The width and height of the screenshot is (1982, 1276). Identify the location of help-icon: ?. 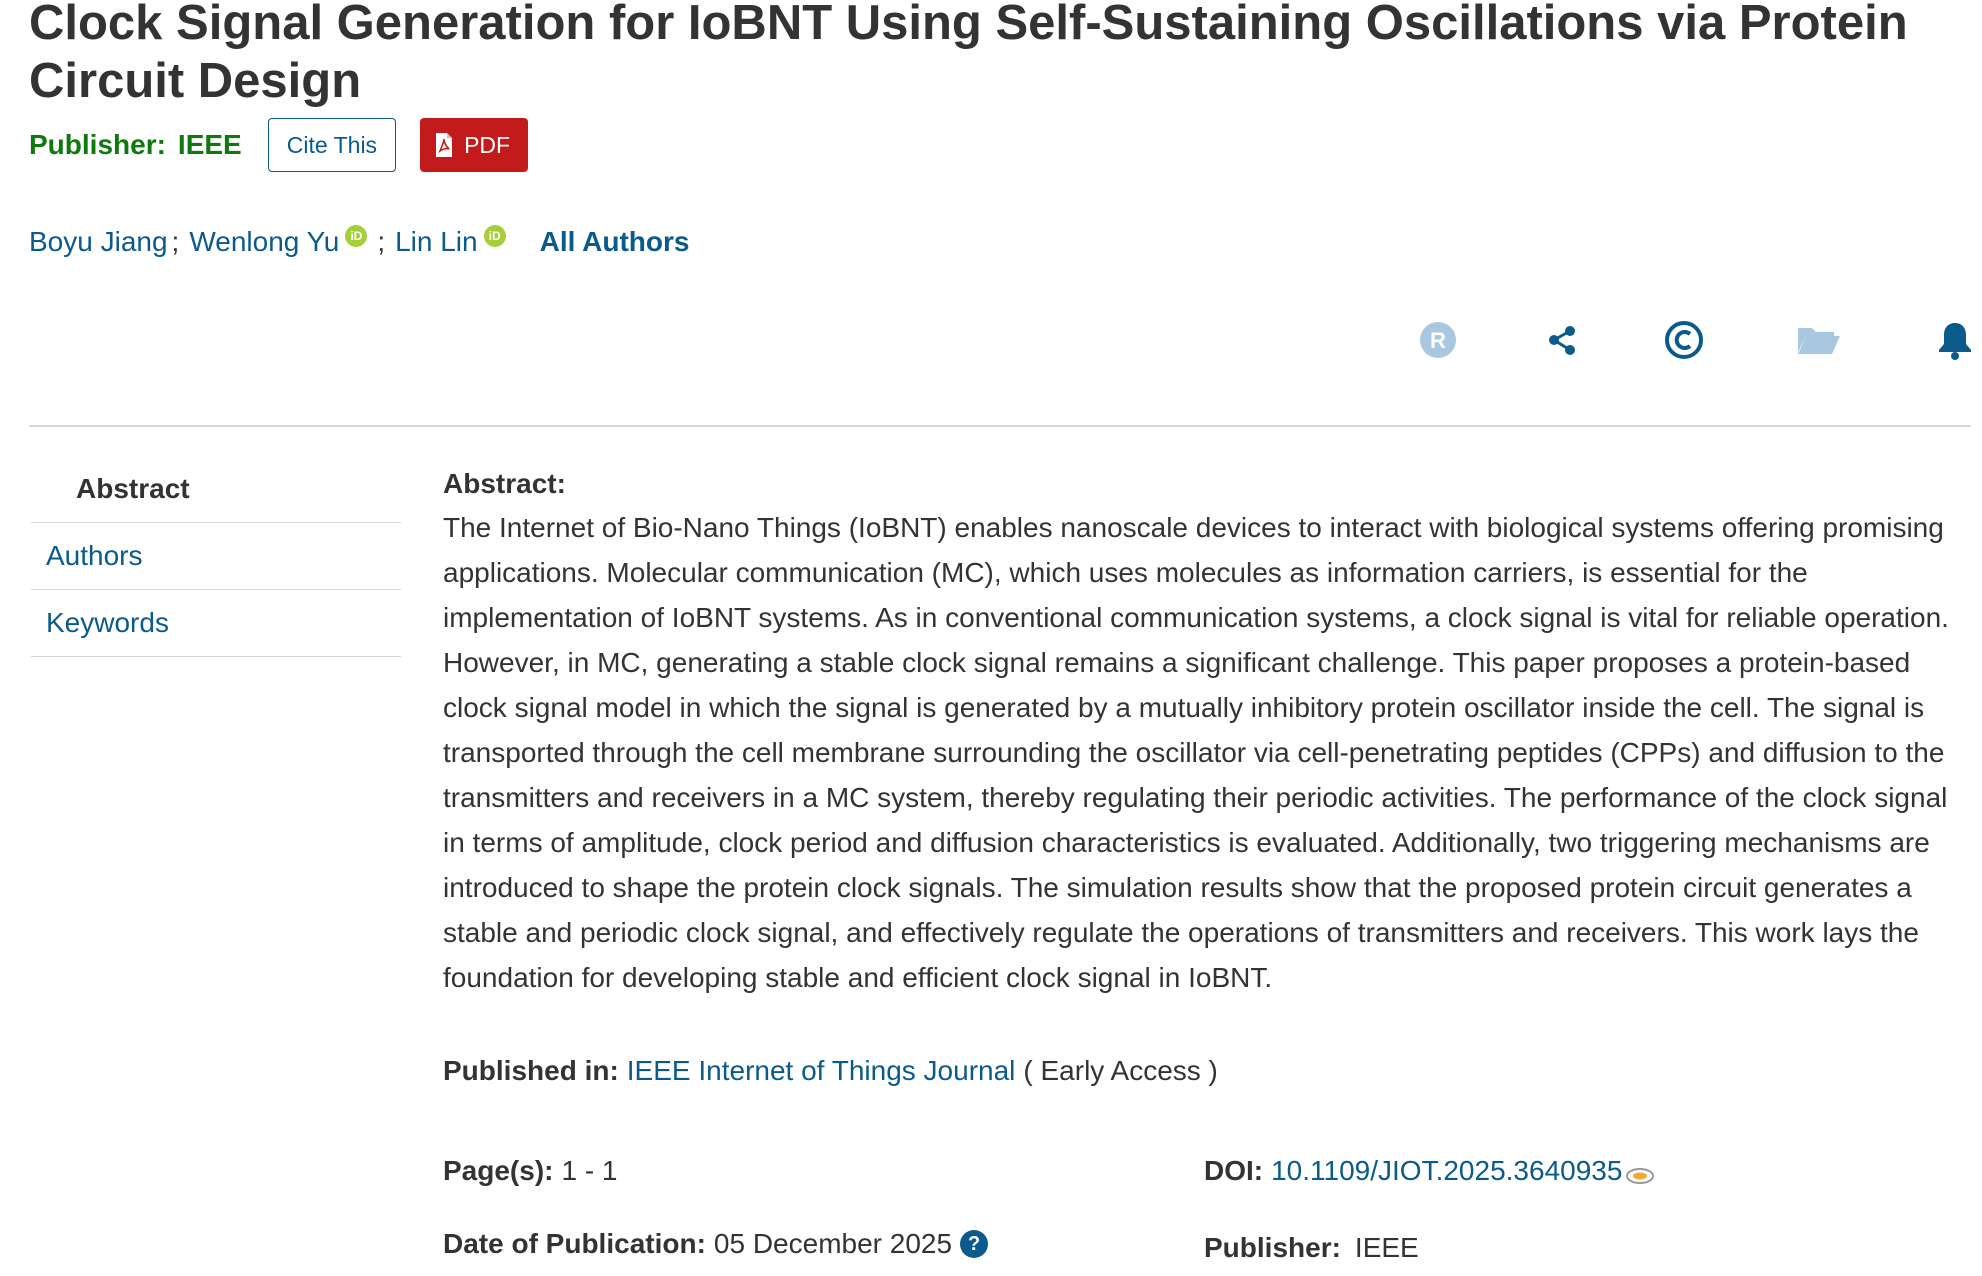
(974, 1244).